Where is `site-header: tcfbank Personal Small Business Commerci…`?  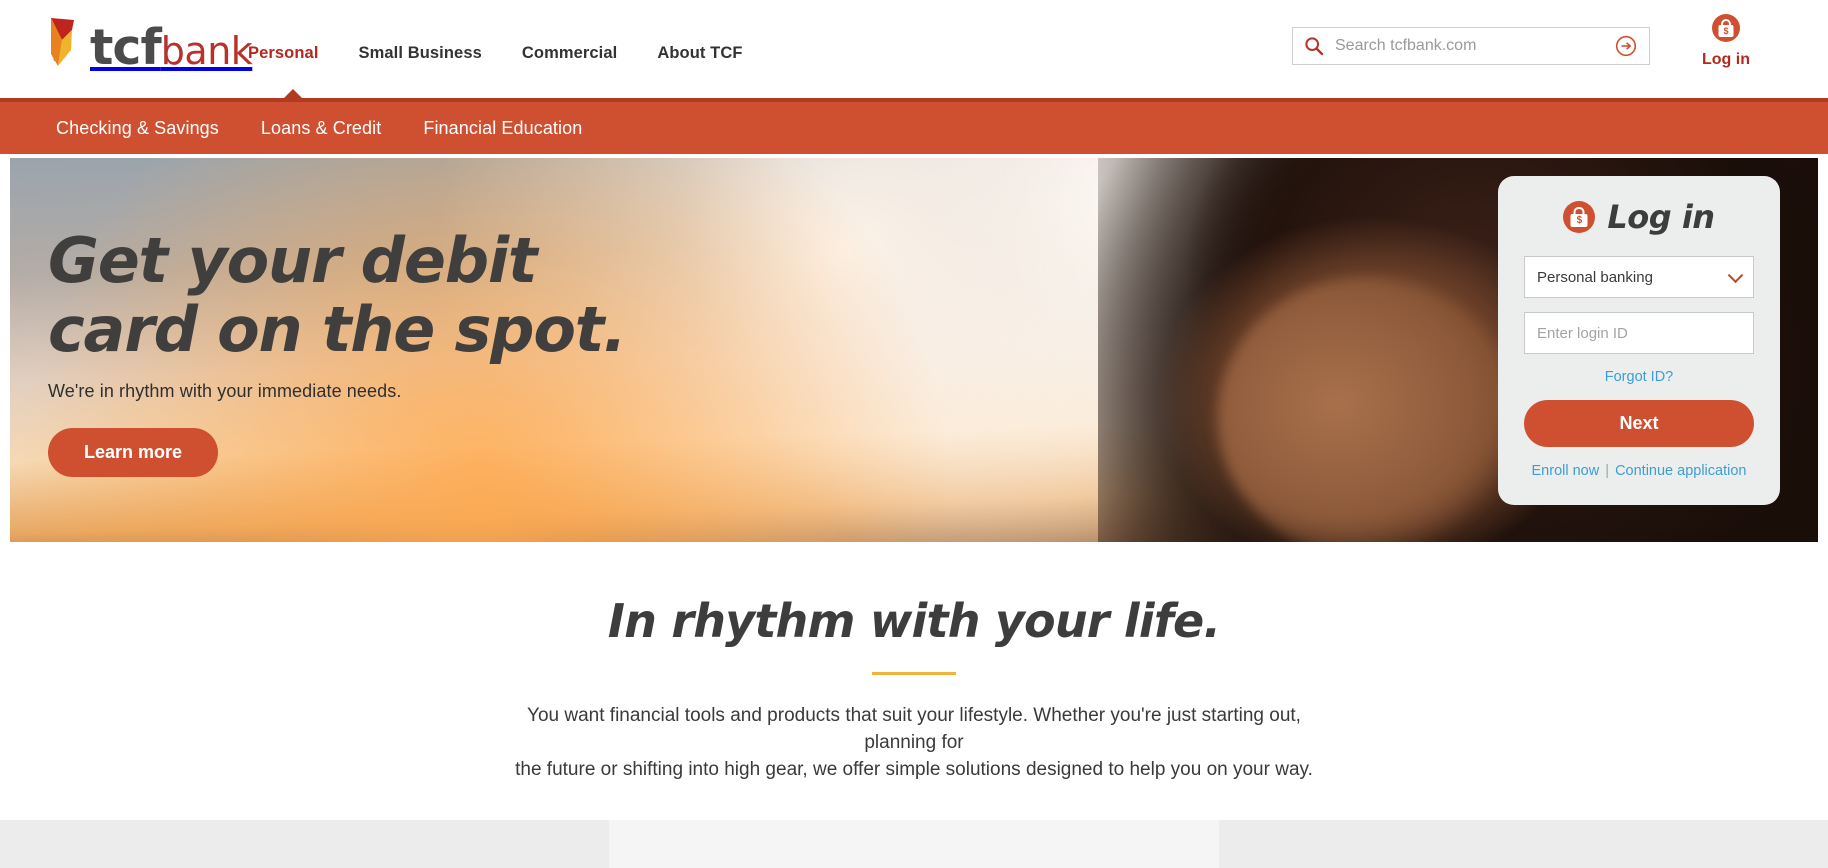 site-header: tcfbank Personal Small Business Commerci… is located at coordinates (914, 49).